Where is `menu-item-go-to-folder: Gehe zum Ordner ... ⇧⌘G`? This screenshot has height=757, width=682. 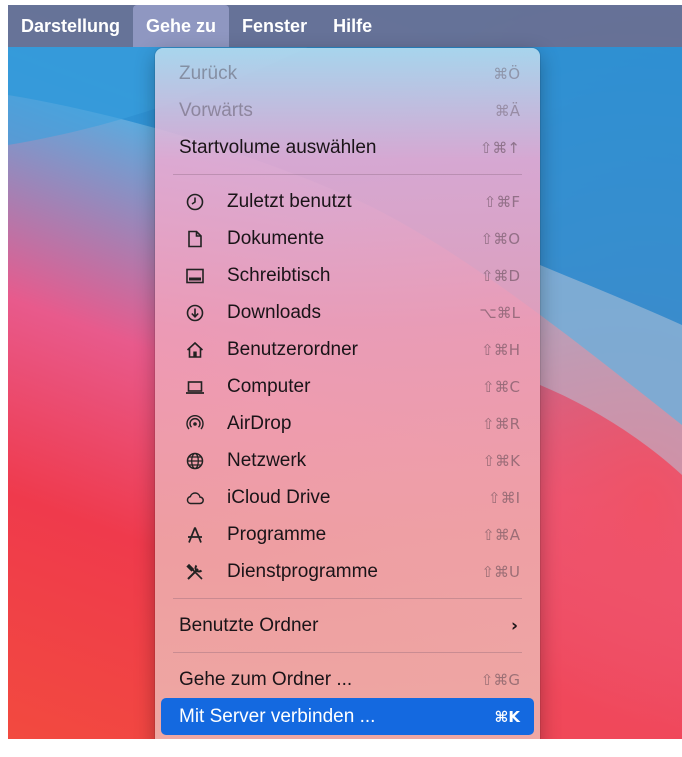
menu-item-go-to-folder: Gehe zum Ordner ... ⇧⌘G is located at coordinates (347, 679).